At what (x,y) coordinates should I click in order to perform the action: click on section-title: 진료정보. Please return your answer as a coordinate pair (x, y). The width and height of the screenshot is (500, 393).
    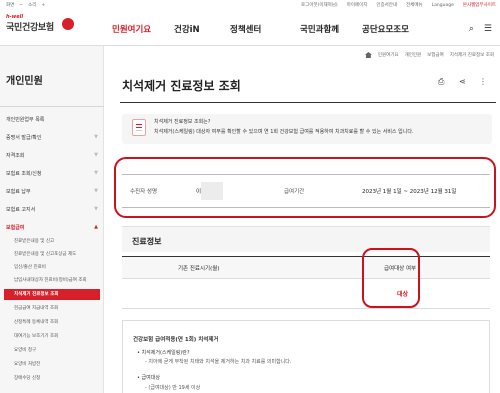
    Looking at the image, I should click on (147, 241).